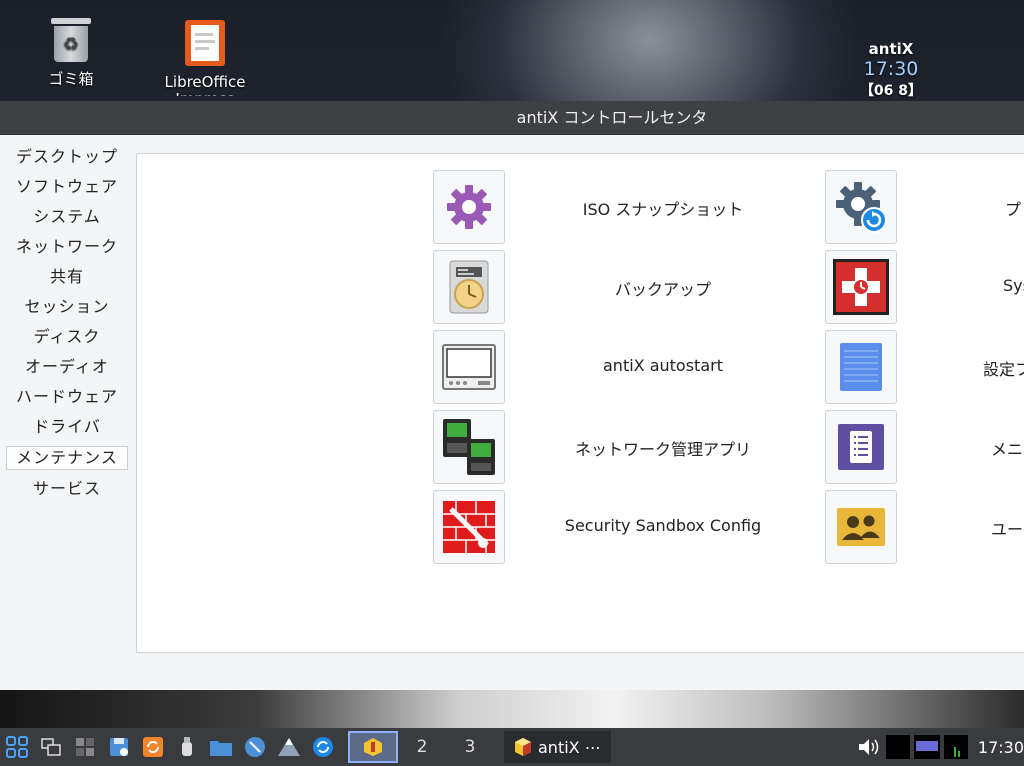 Image resolution: width=1024 pixels, height=766 pixels. I want to click on refresh-orange-icon, so click(153, 747).